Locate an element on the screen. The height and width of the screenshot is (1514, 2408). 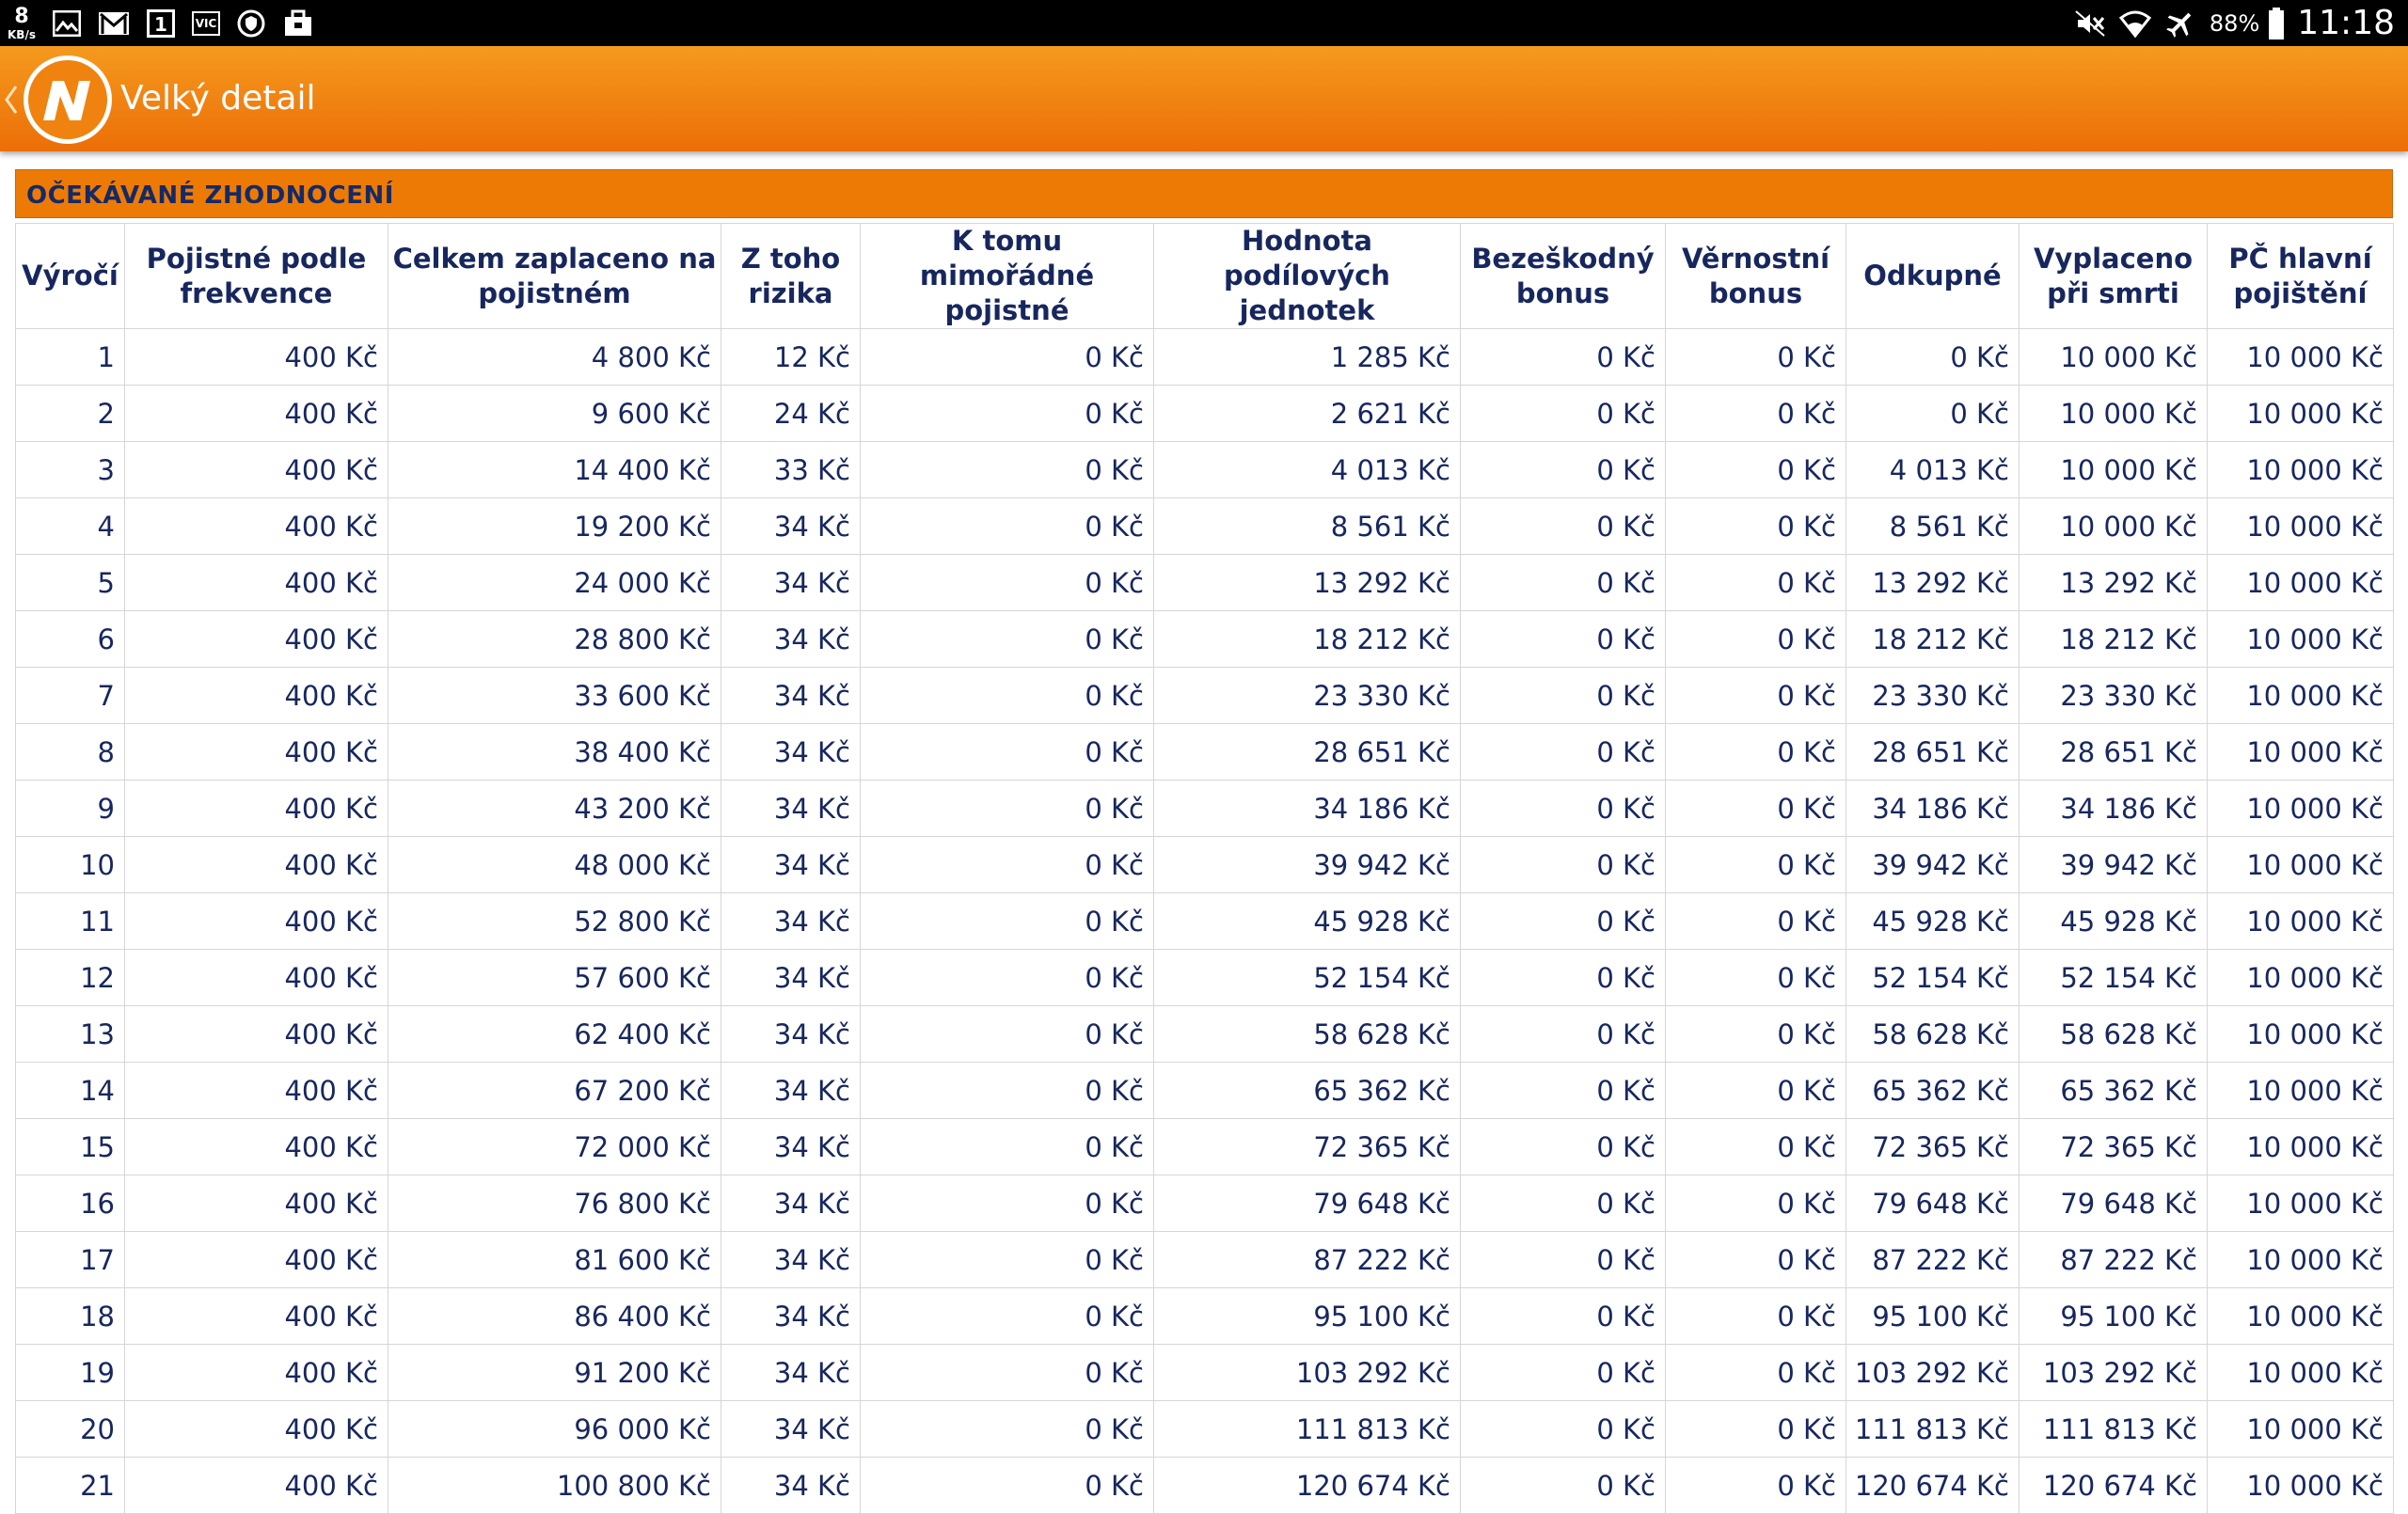
back-chevron-icon is located at coordinates (11, 100).